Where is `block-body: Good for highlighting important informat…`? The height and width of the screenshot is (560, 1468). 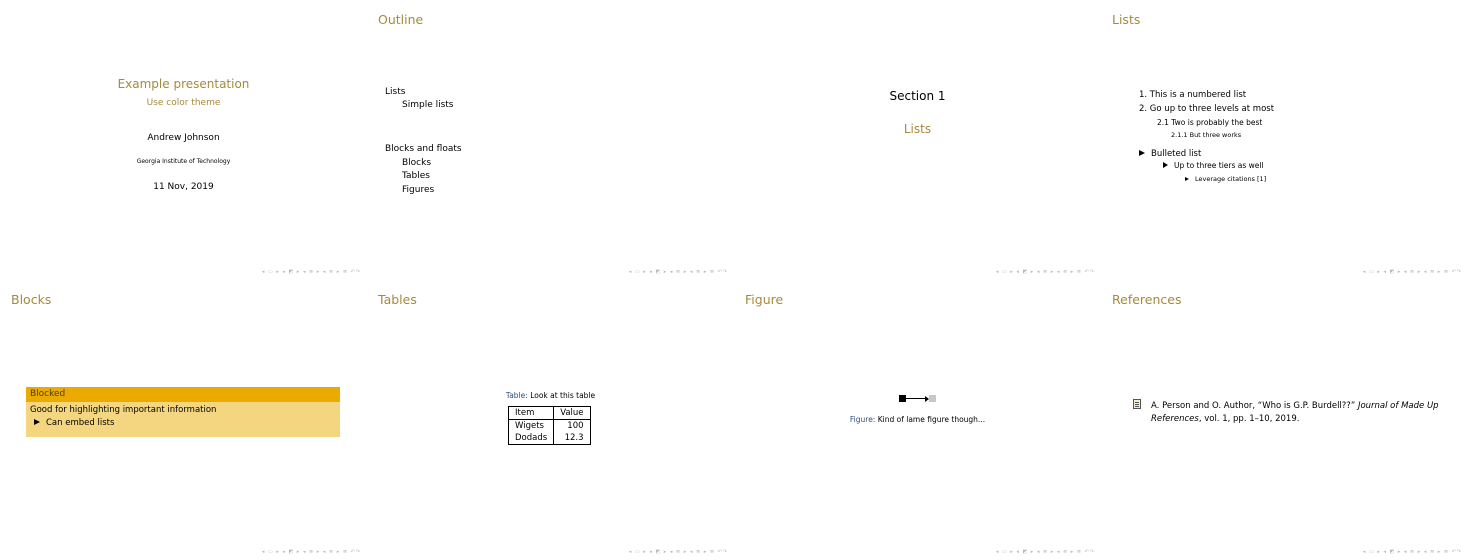
block-body: Good for highlighting important informat… is located at coordinates (183, 419).